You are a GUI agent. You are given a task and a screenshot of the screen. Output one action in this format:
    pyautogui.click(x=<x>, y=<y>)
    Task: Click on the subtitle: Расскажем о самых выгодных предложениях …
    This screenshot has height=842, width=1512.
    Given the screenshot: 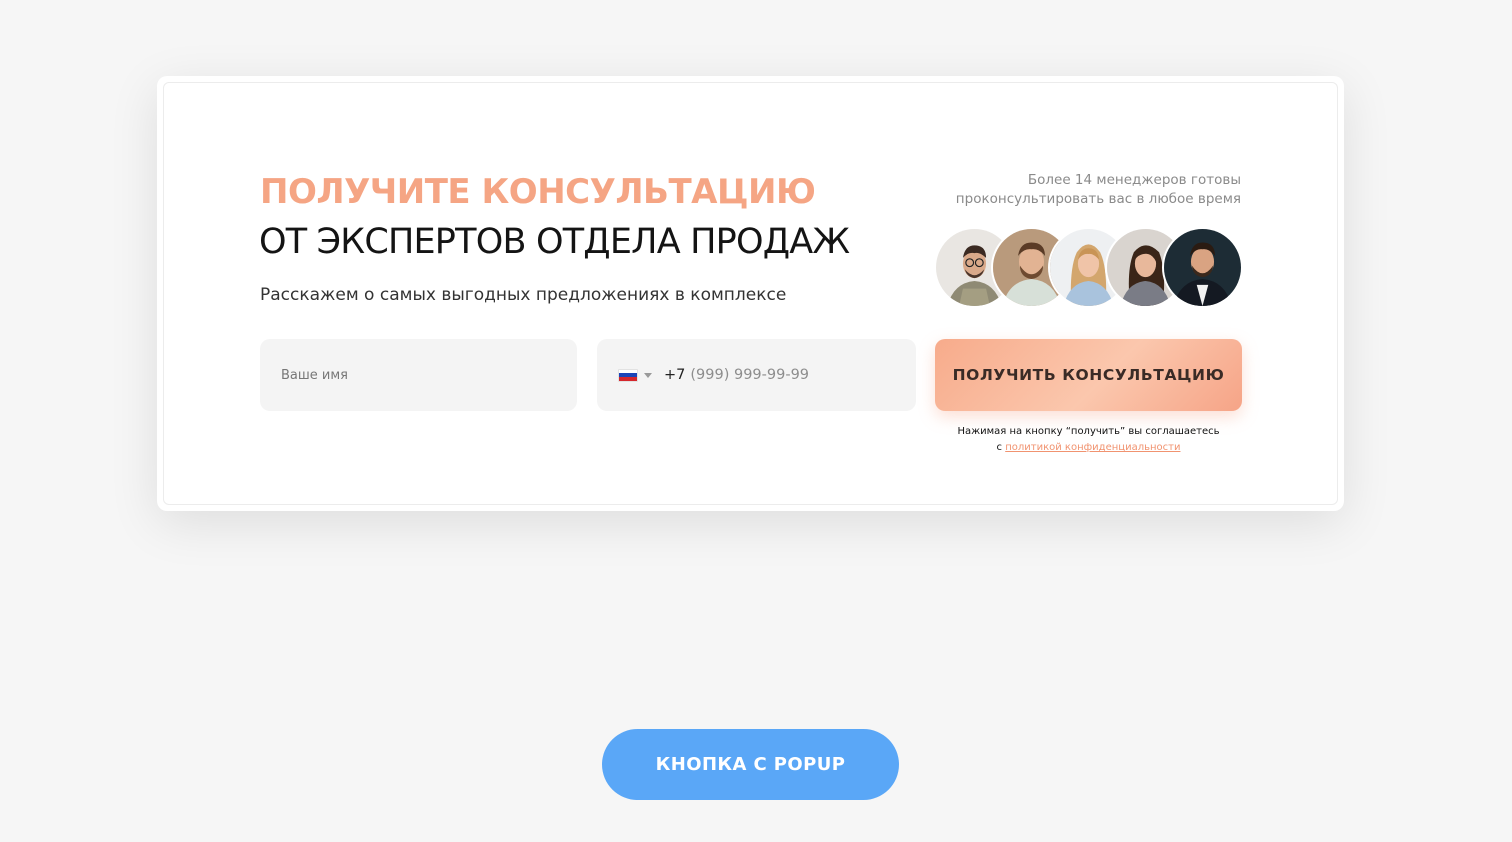 What is the action you would take?
    pyautogui.click(x=523, y=295)
    